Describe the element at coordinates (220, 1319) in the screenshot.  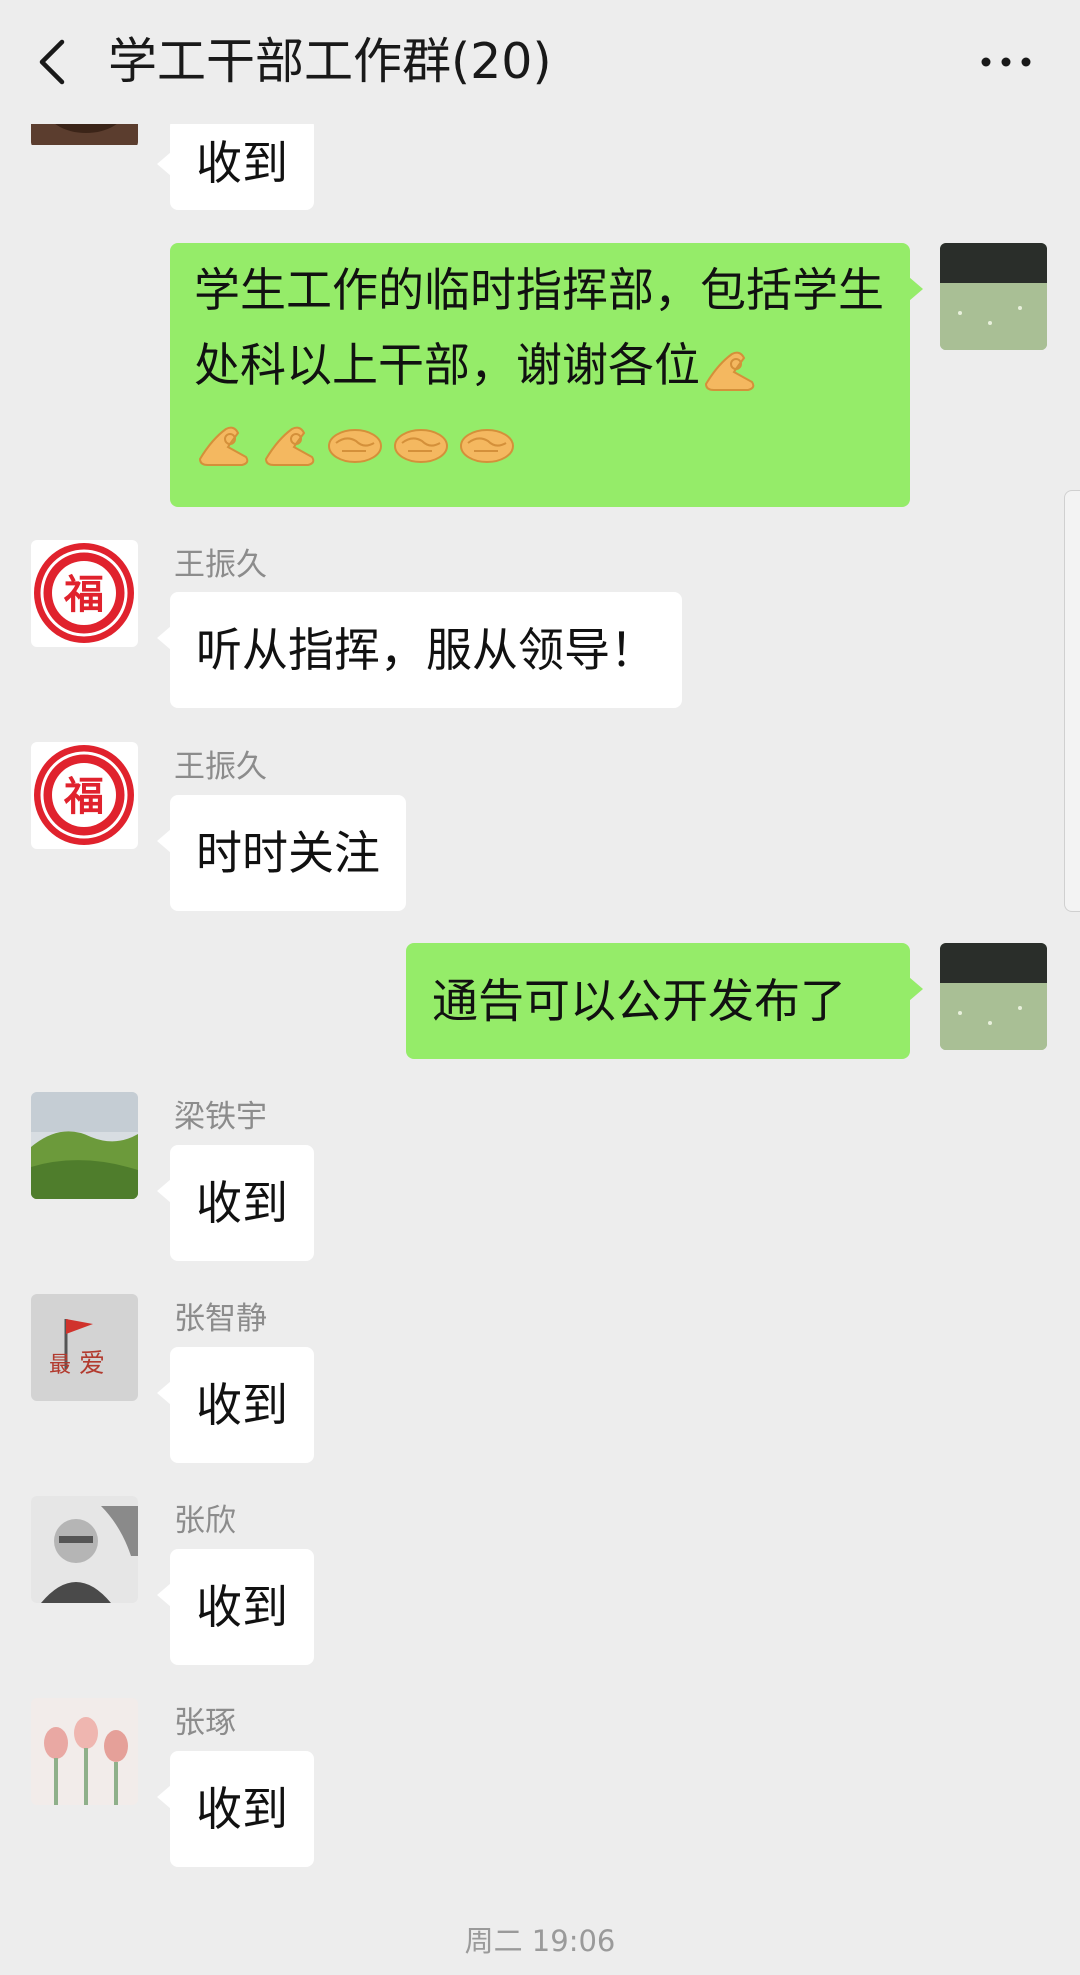
I see `sender-name: 张智静` at that location.